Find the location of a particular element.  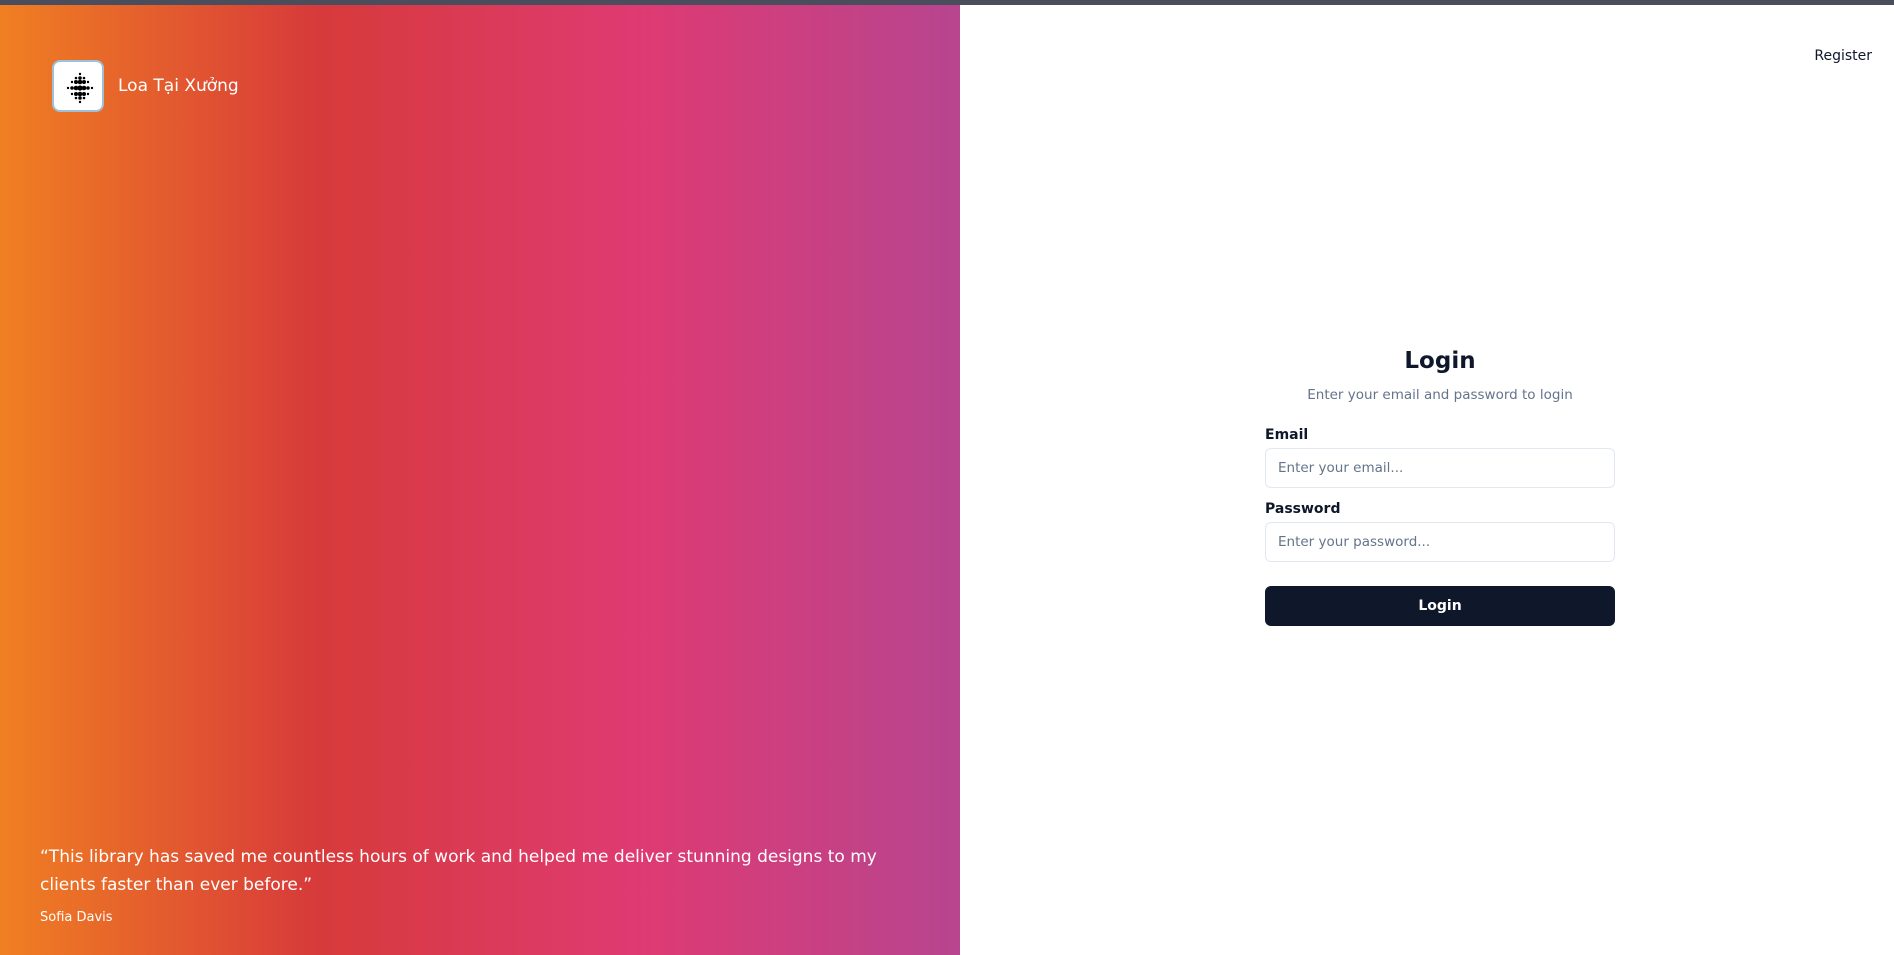

password-label: Password is located at coordinates (1303, 509).